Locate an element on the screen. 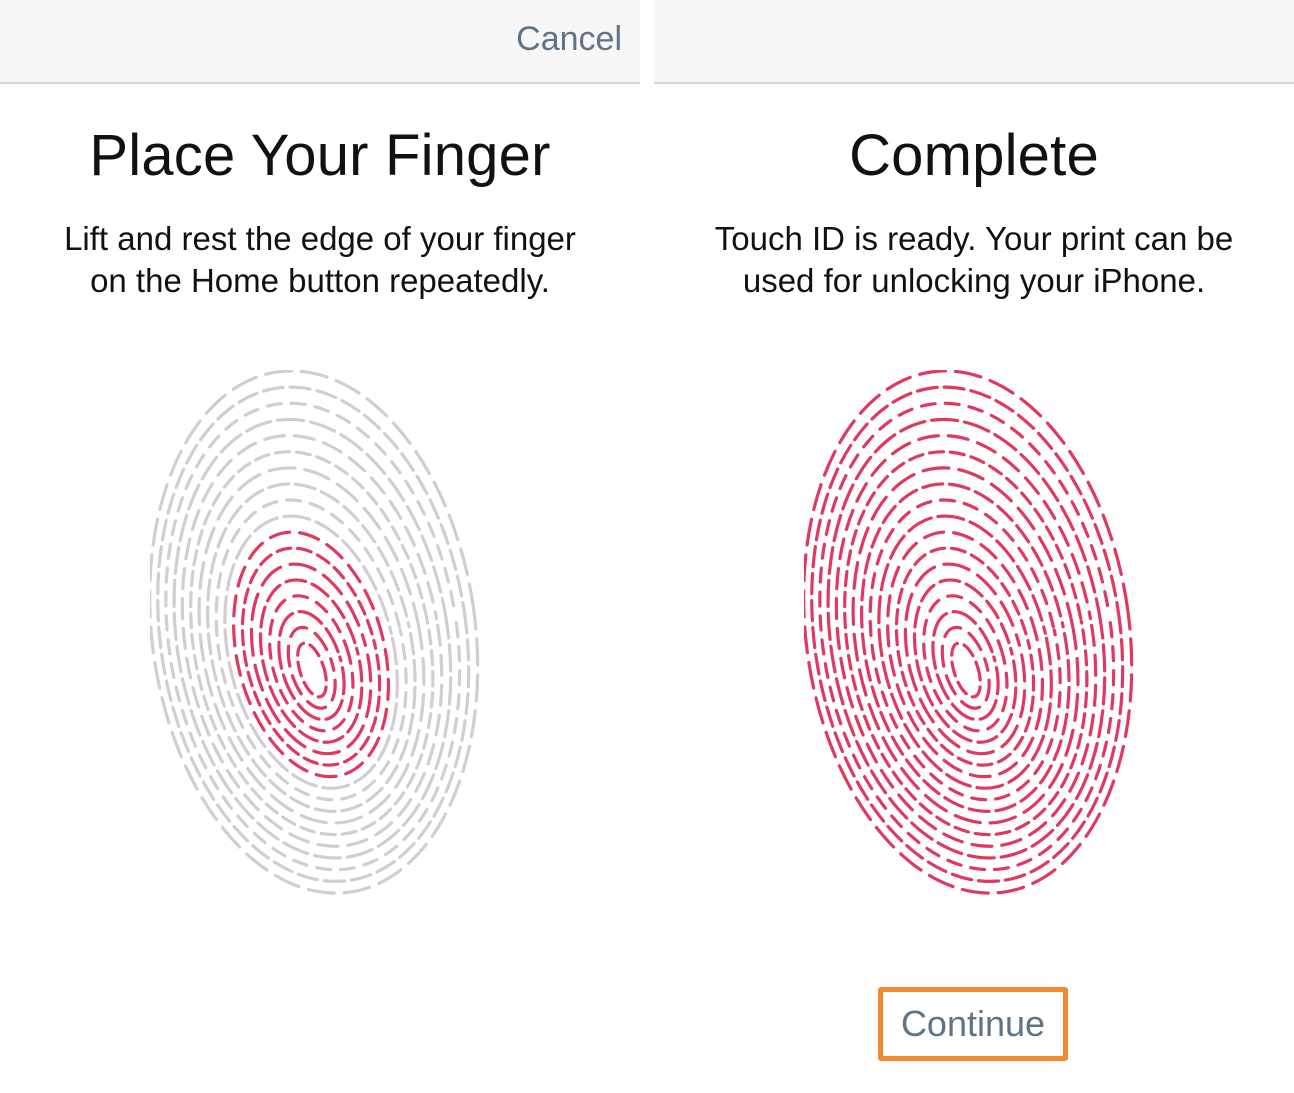  continue-highlight-box: Continue is located at coordinates (973, 1024).